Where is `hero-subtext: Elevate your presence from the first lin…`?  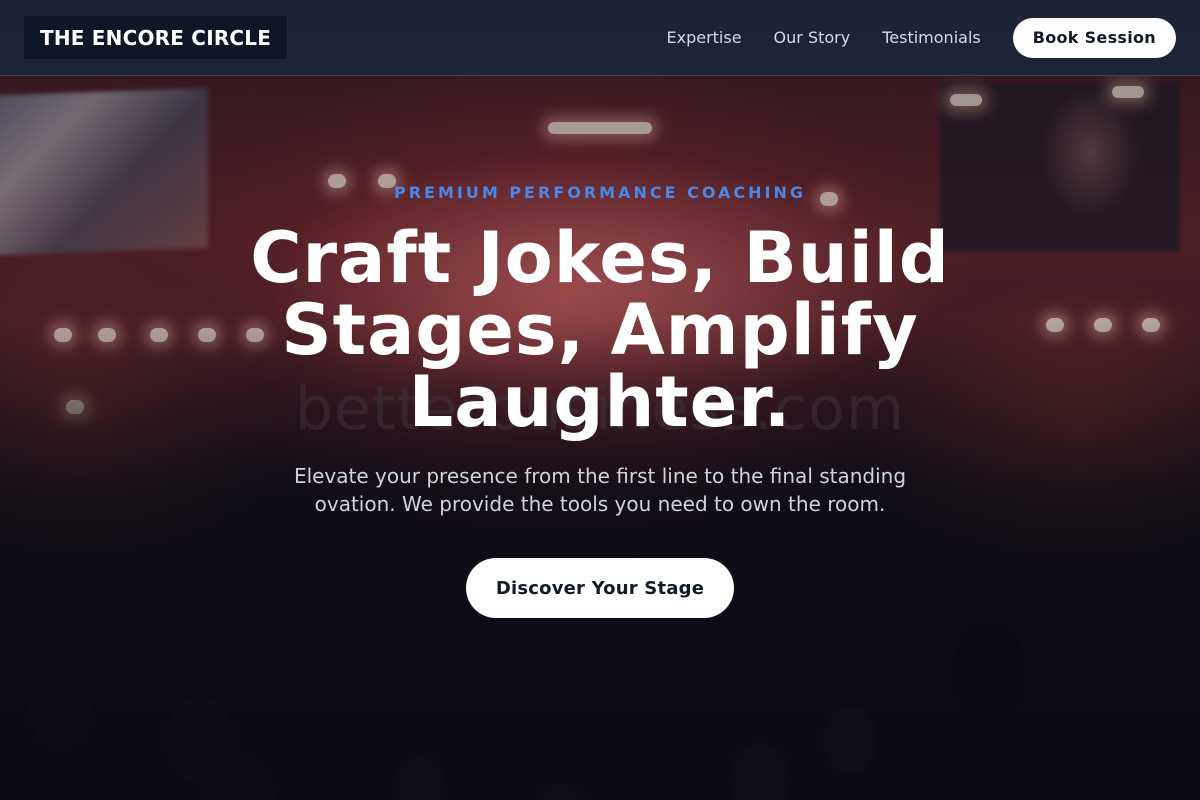 hero-subtext: Elevate your presence from the first lin… is located at coordinates (600, 490).